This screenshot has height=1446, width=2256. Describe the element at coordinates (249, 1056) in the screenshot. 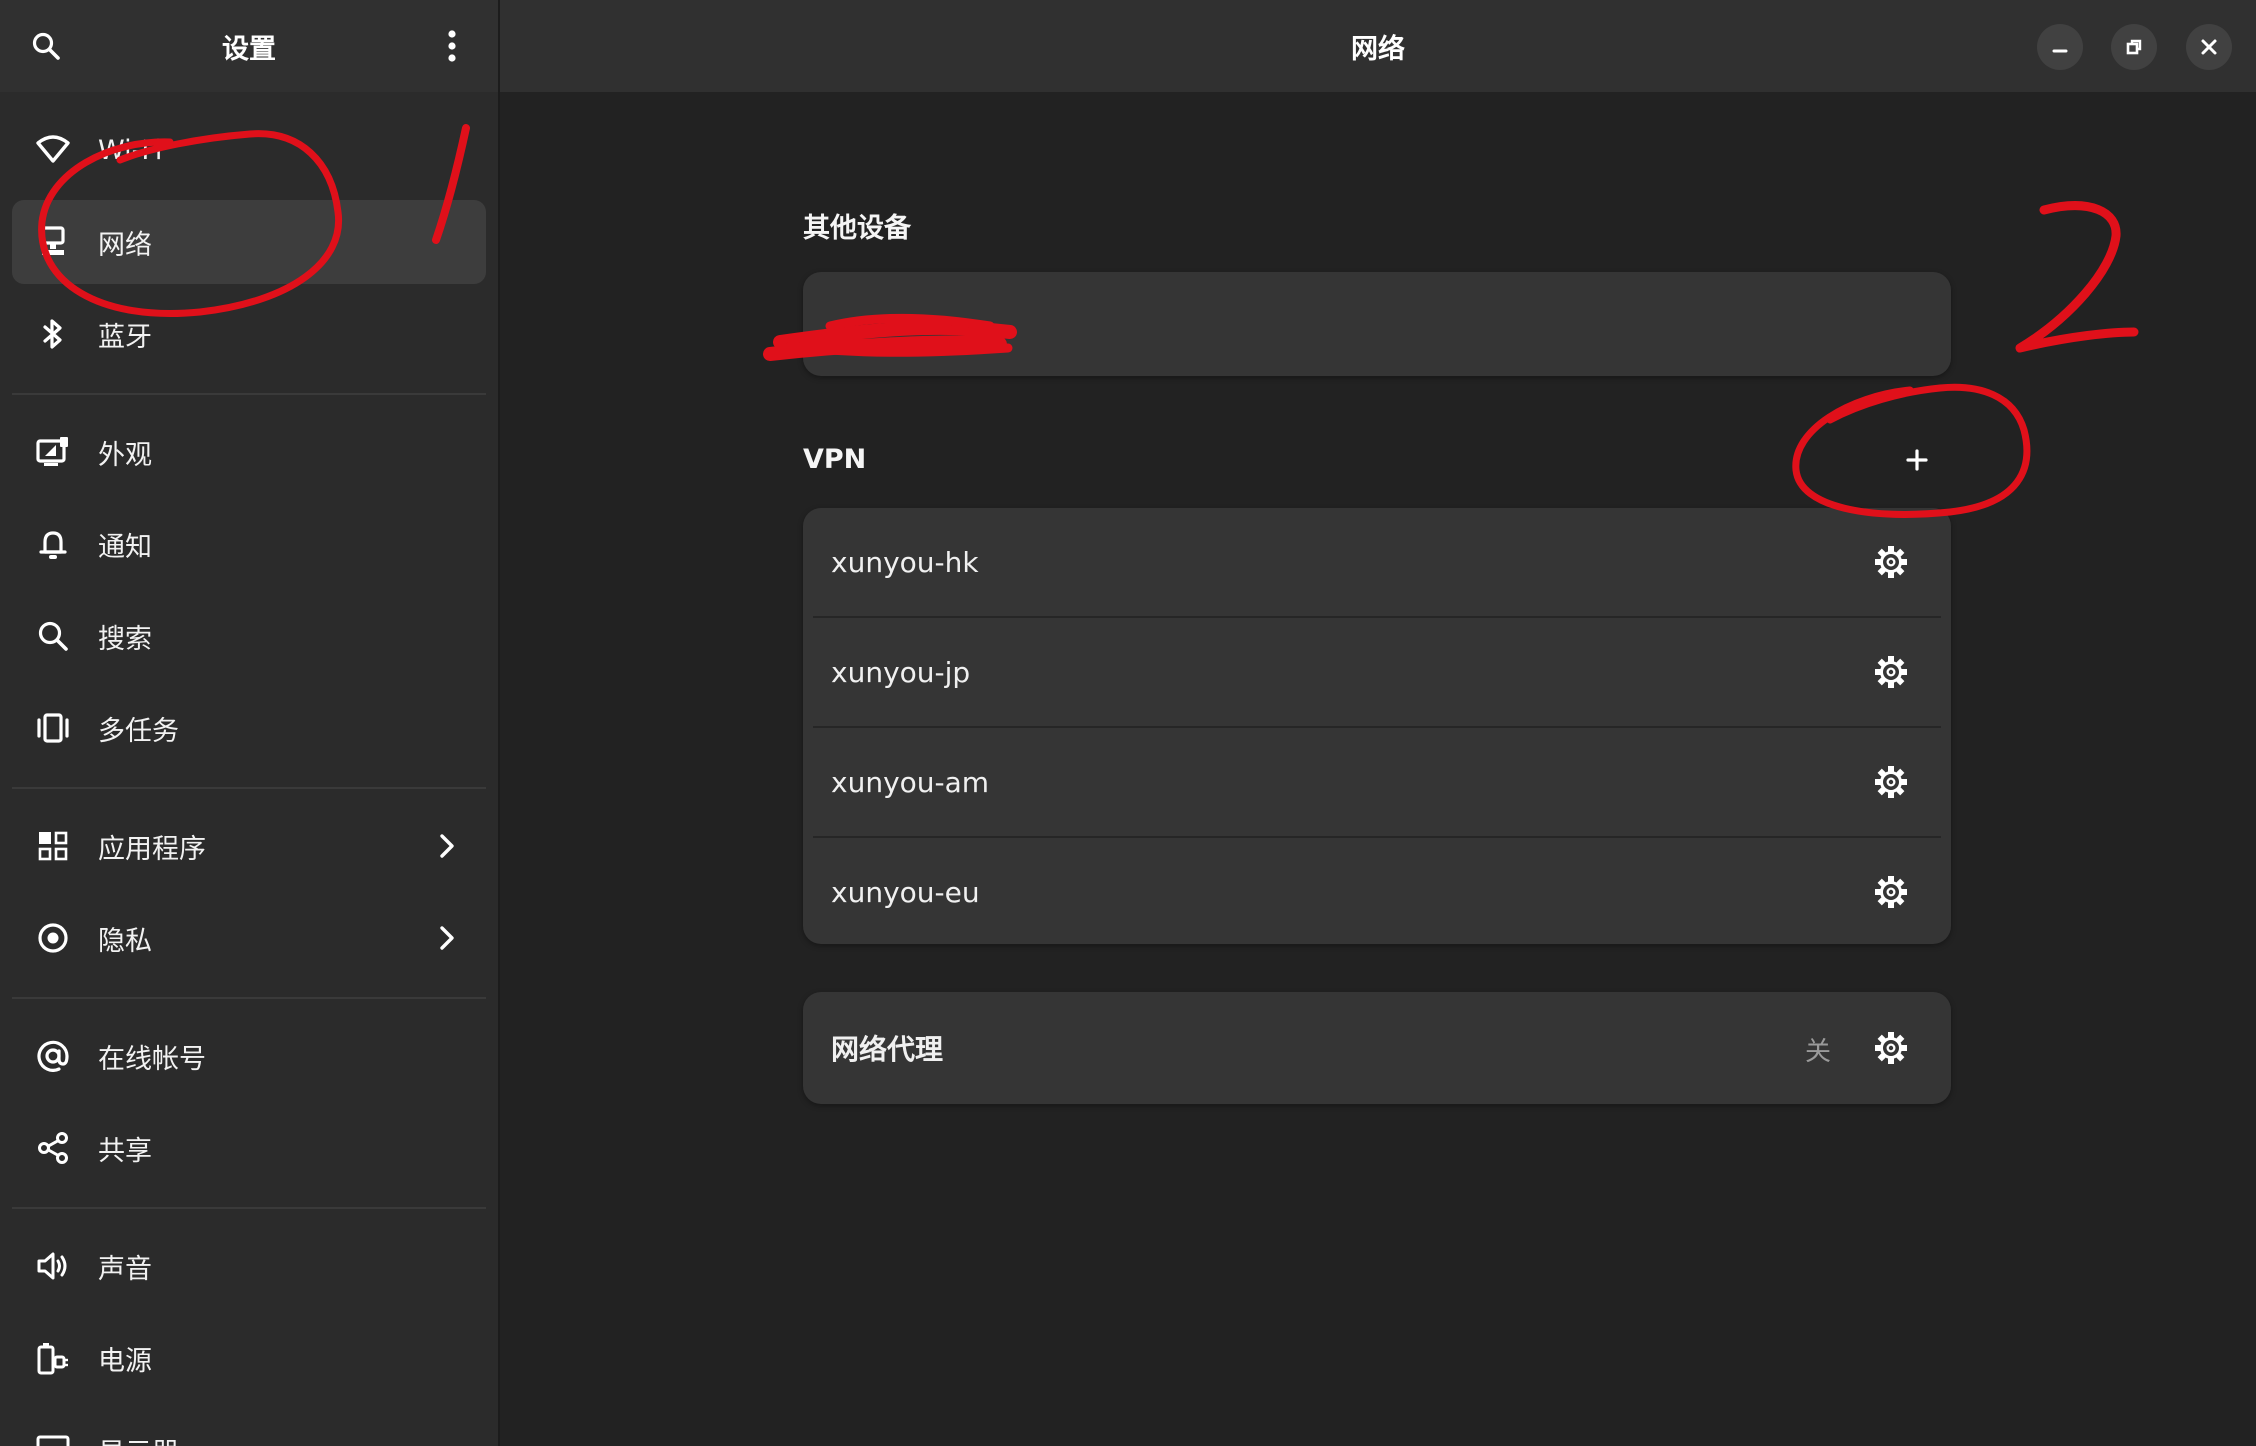

I see `sidebar-item-online-accounts: 在线帐号` at that location.